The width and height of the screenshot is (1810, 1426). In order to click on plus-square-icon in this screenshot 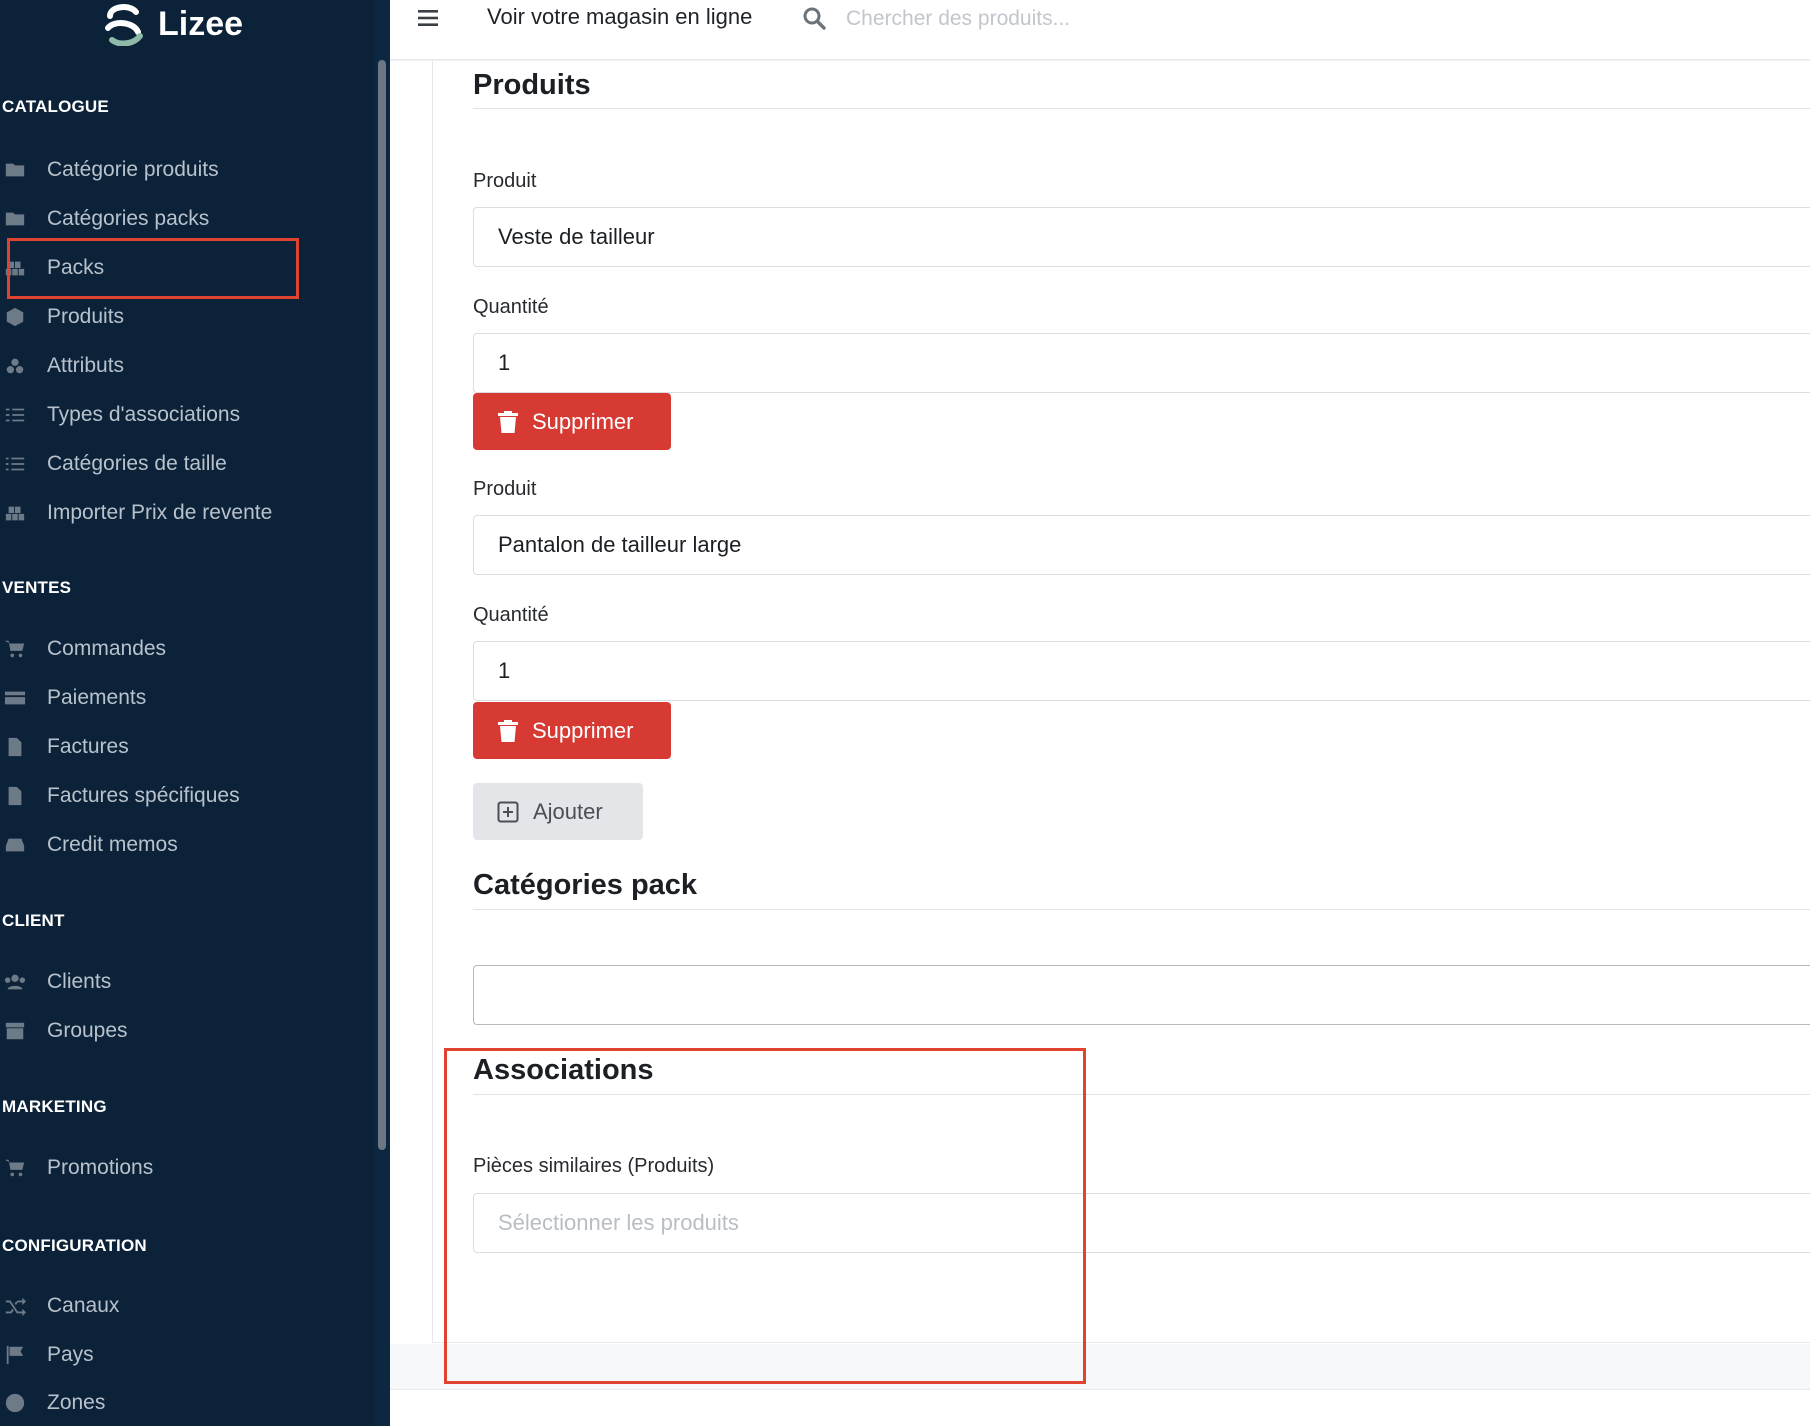, I will do `click(508, 811)`.